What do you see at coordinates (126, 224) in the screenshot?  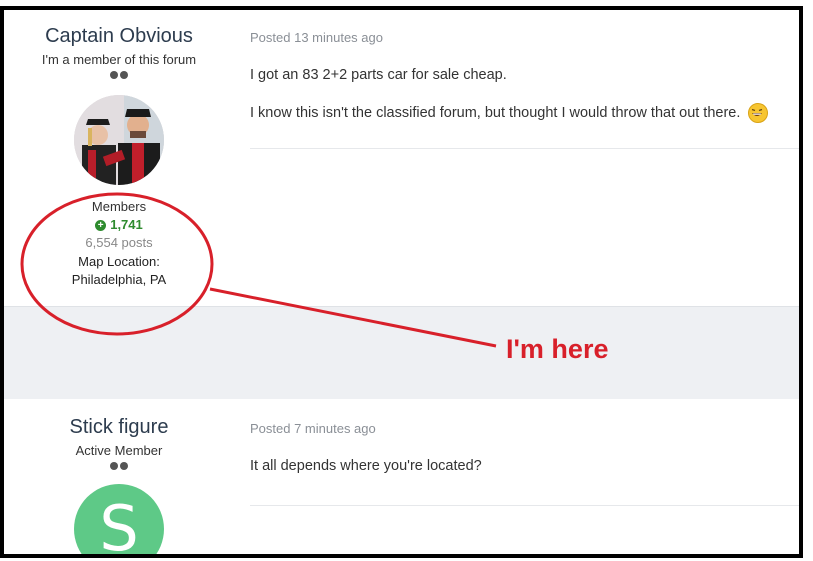 I see `reputation-count: 1,741` at bounding box center [126, 224].